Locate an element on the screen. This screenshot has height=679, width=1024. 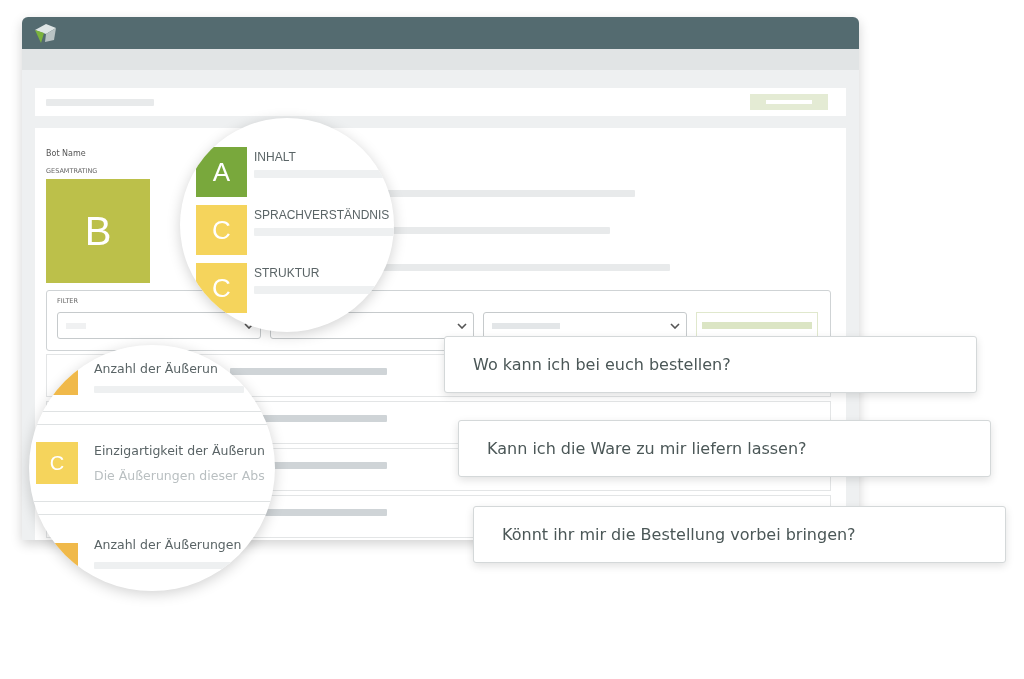
question-text: Könnt ihr mir die Bestellung vorbei bringen? is located at coordinates (679, 534).